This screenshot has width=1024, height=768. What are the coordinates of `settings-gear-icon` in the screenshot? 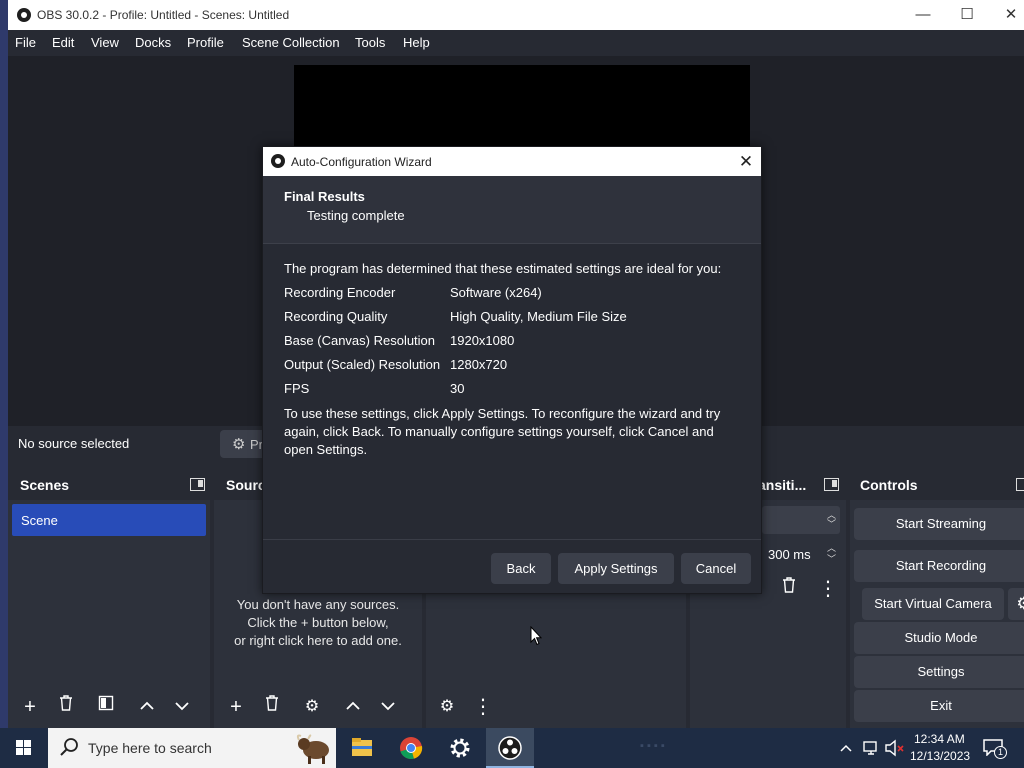 It's located at (460, 748).